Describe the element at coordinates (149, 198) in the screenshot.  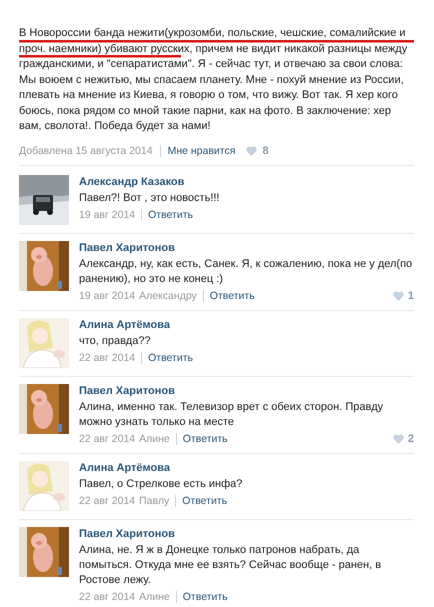
I see `comment-text: Павел?! Вот , это новость!!!` at that location.